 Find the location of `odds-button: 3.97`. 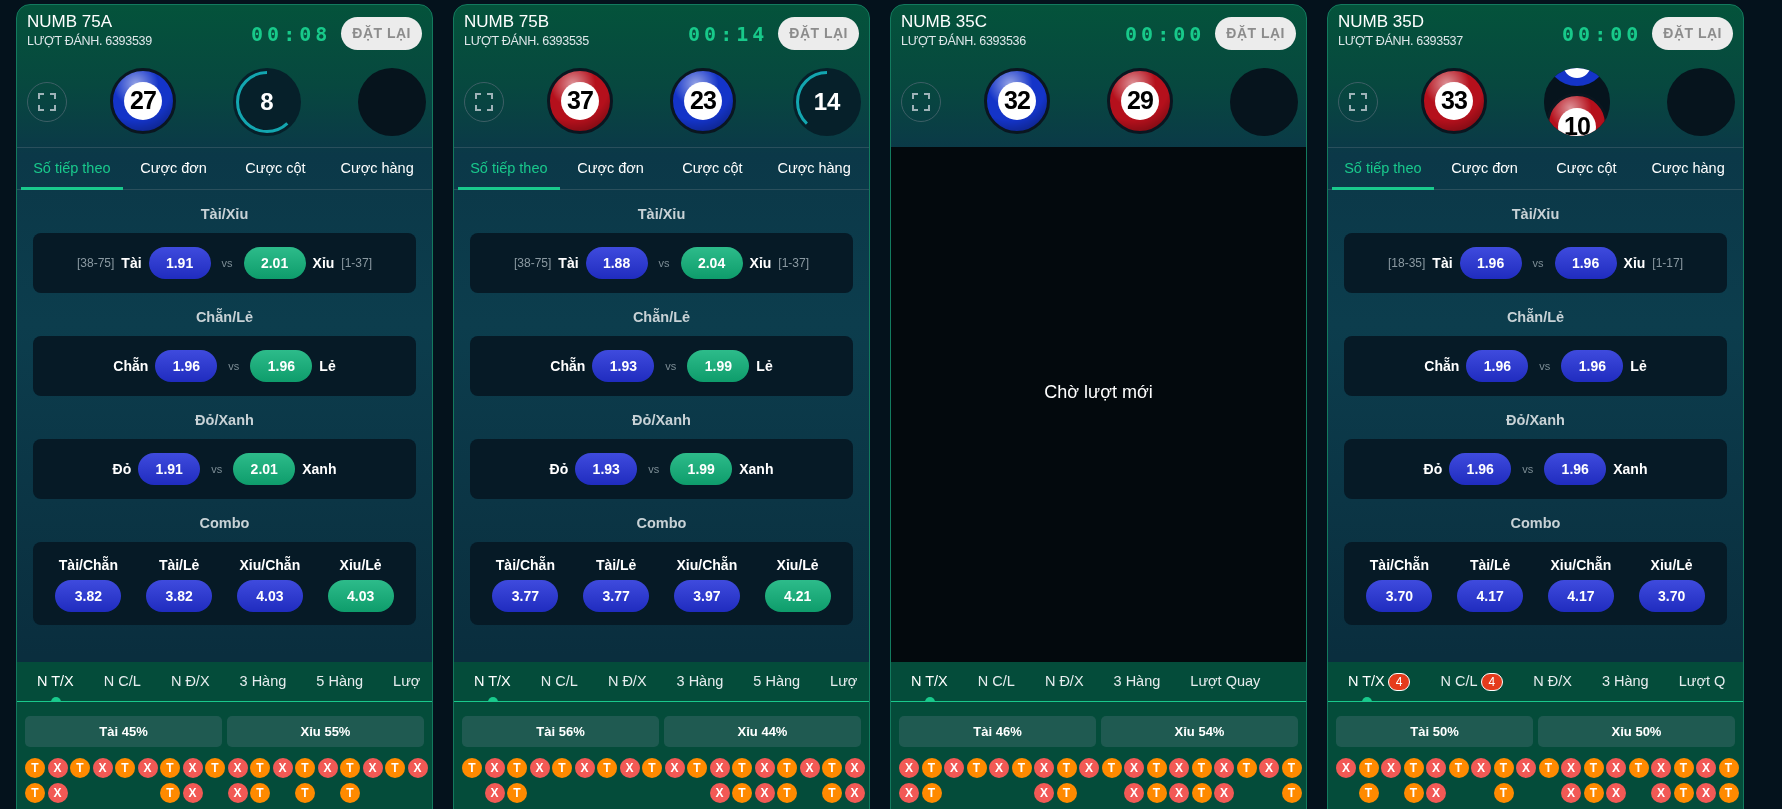

odds-button: 3.97 is located at coordinates (706, 596).